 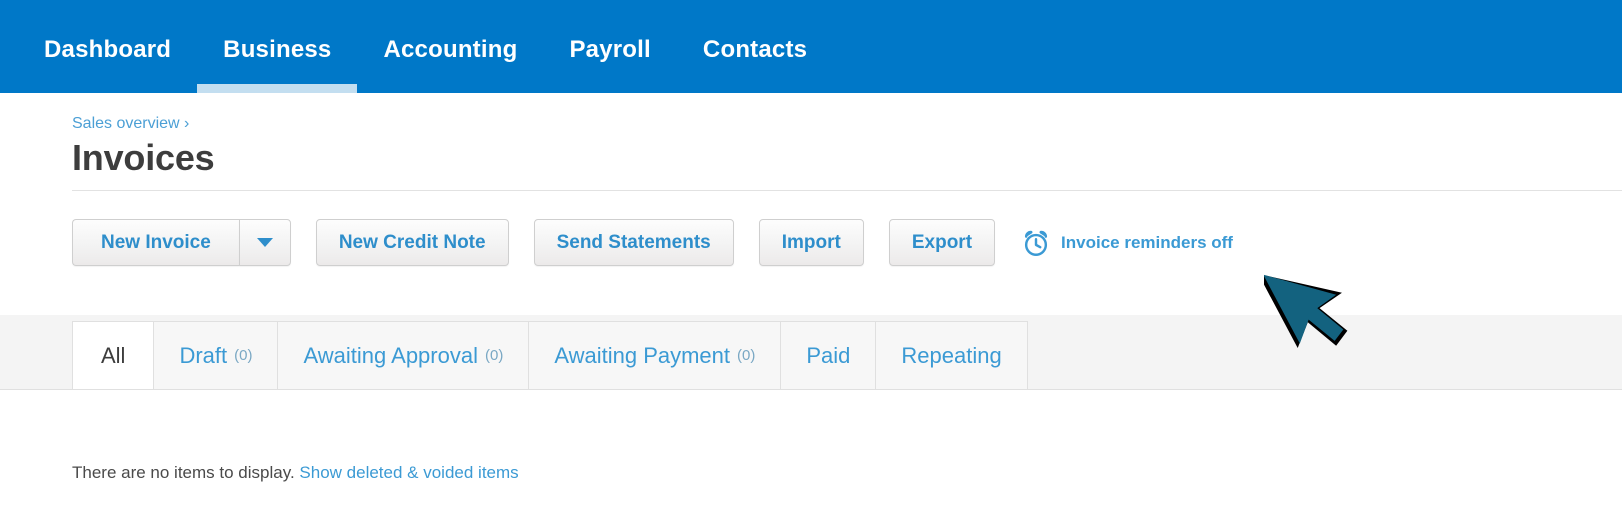 I want to click on tab-awaiting-payment: Awaiting Payment (0), so click(x=655, y=355).